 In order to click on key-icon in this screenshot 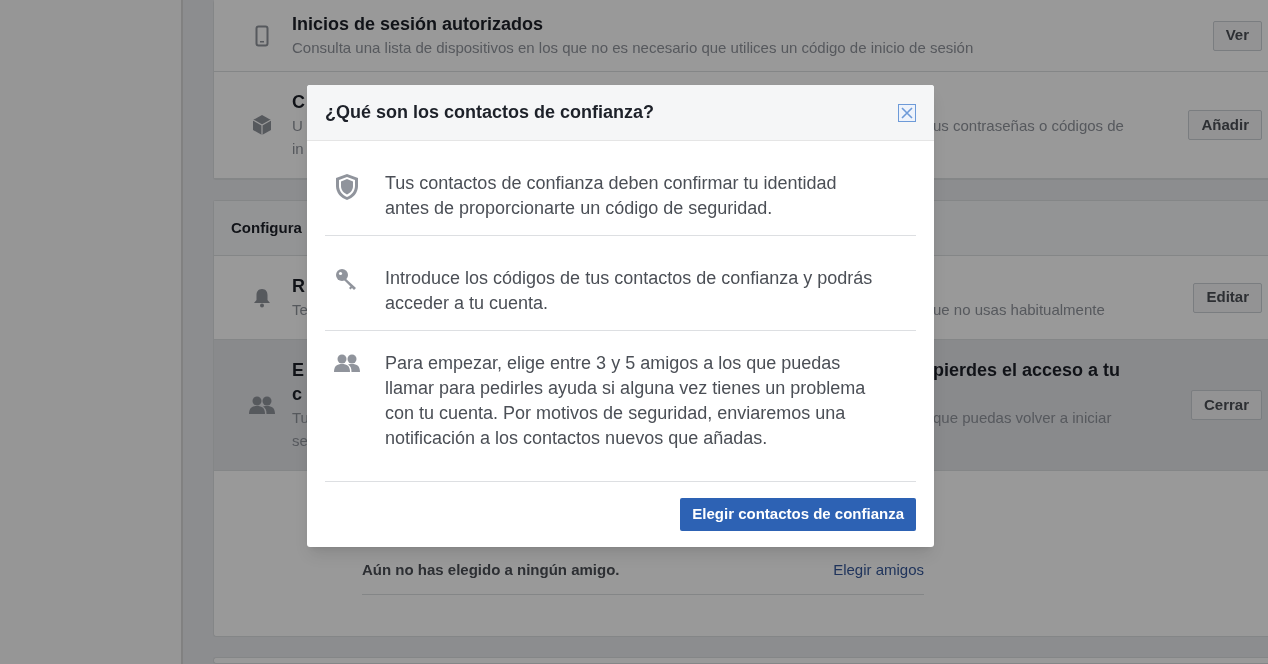, I will do `click(347, 280)`.